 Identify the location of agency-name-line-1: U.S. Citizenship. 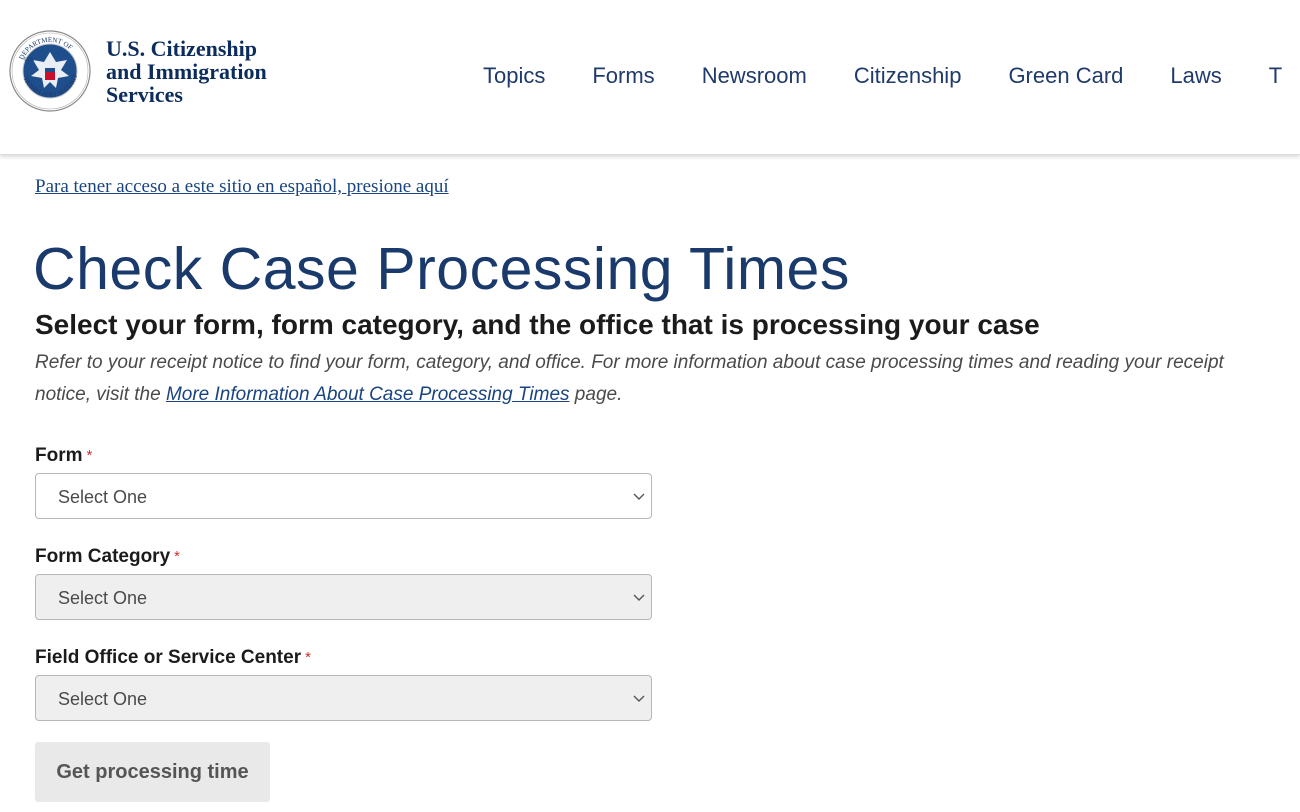
(181, 48).